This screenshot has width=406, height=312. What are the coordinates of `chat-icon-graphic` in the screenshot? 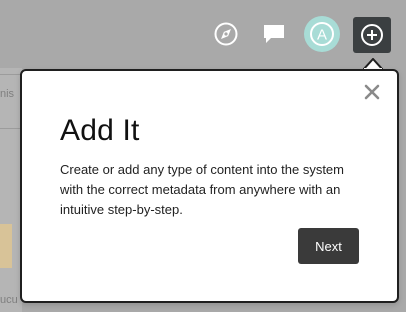 It's located at (274, 34).